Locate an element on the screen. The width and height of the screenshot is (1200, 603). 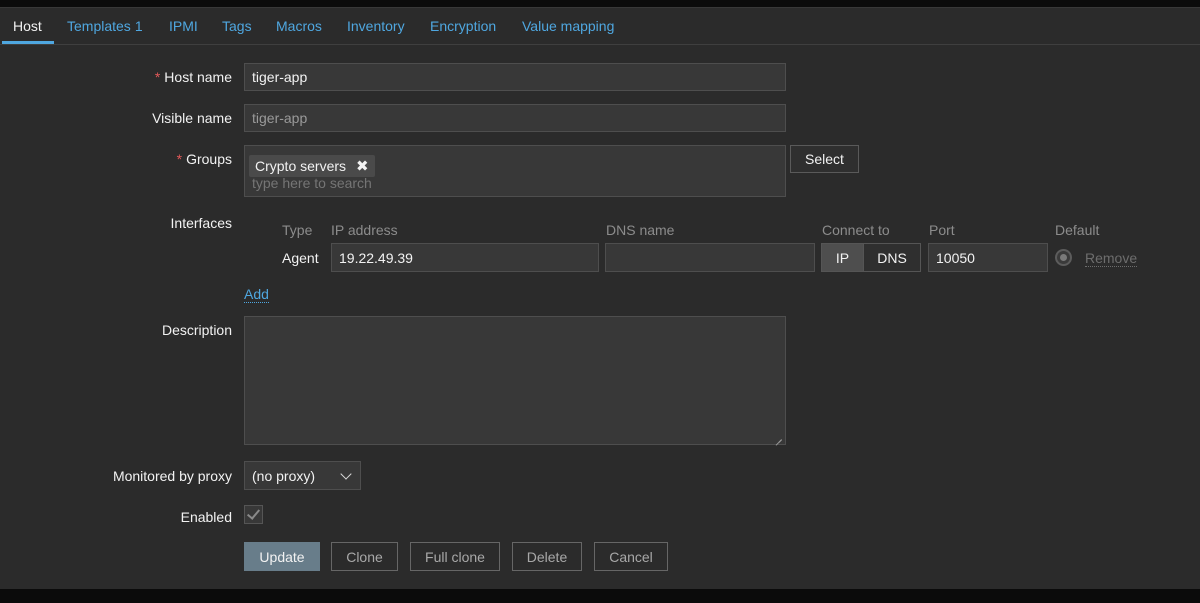
tab-inventory: Inventory is located at coordinates (376, 26).